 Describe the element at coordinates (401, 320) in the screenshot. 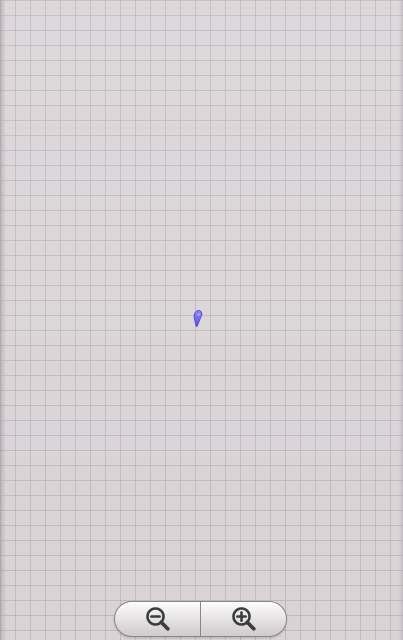

I see `right-edge-shadow` at that location.